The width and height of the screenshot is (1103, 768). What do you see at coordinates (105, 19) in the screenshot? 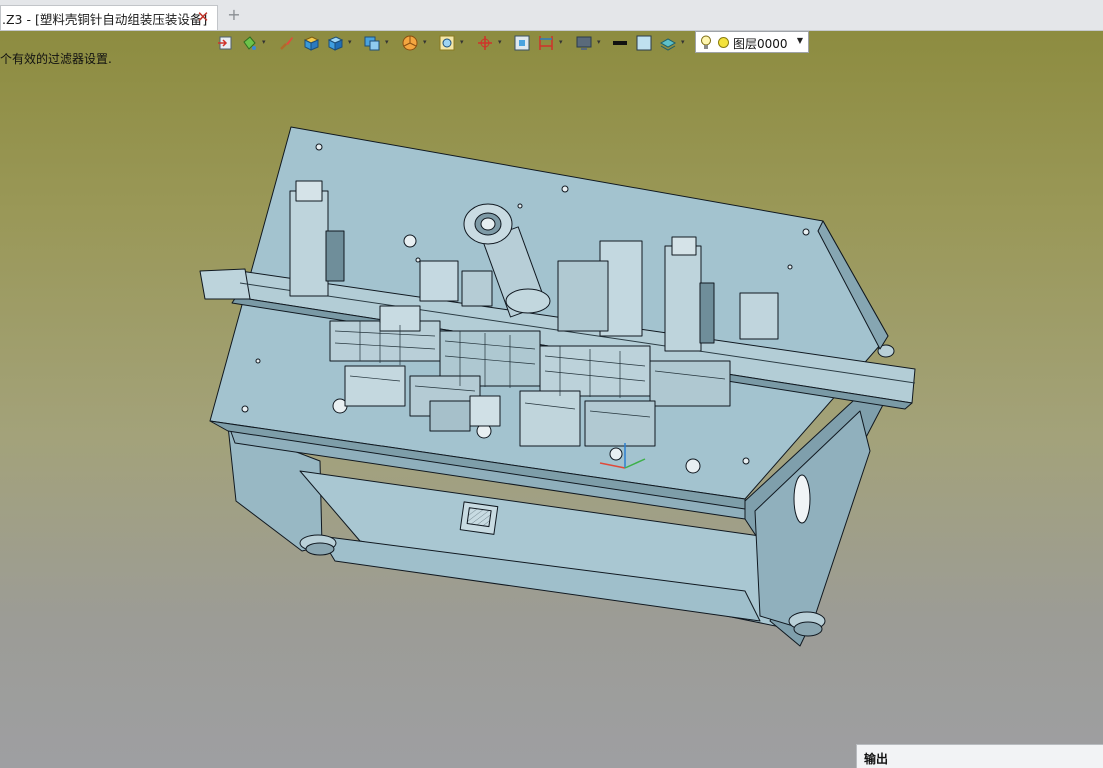
I see `document-tab-title: .Z3 - [塑料壳铜针自动组装压装设备]` at bounding box center [105, 19].